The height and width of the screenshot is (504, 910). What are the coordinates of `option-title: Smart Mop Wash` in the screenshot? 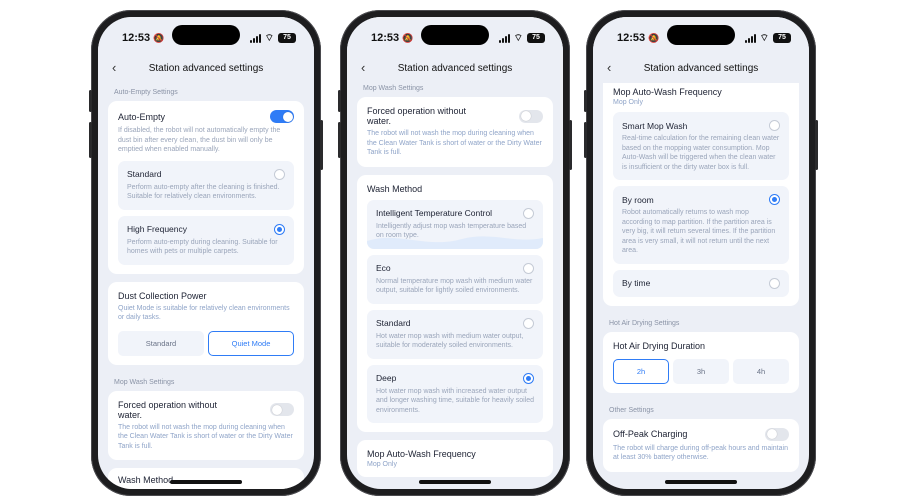 It's located at (655, 125).